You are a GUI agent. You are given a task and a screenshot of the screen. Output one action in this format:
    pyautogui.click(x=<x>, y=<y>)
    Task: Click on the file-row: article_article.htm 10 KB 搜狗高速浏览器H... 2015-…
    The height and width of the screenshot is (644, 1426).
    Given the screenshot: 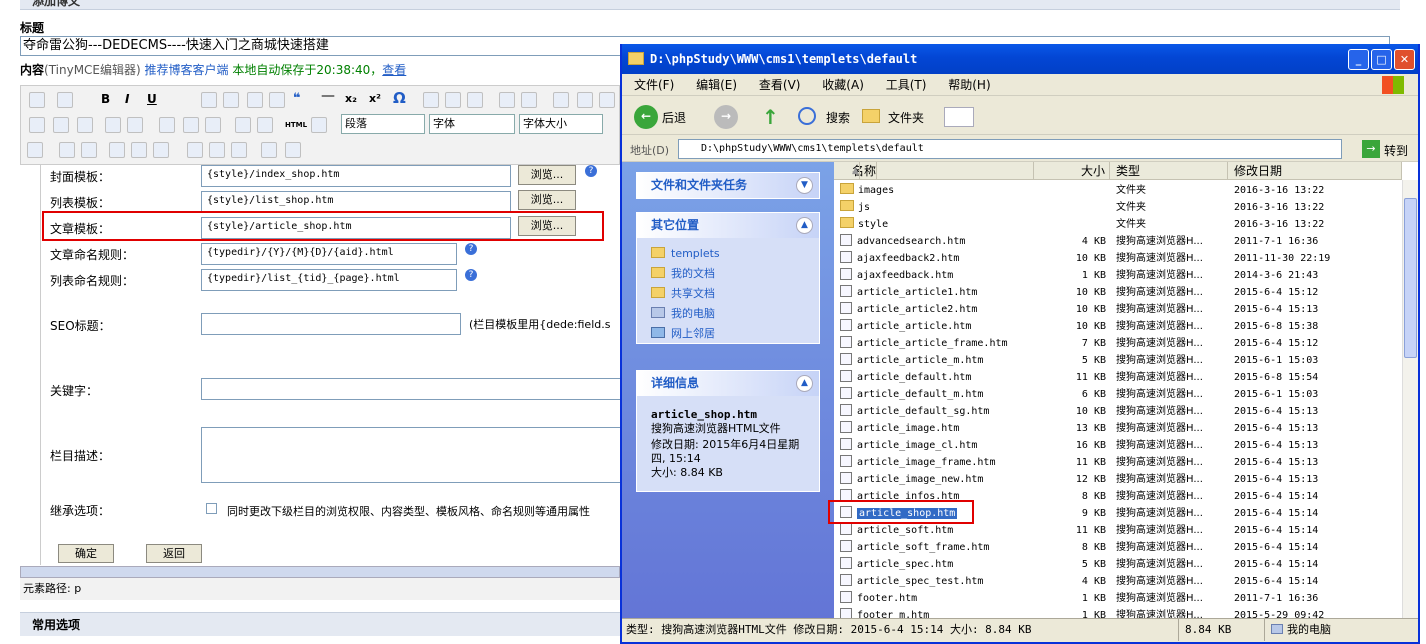 What is the action you would take?
    pyautogui.click(x=1118, y=326)
    